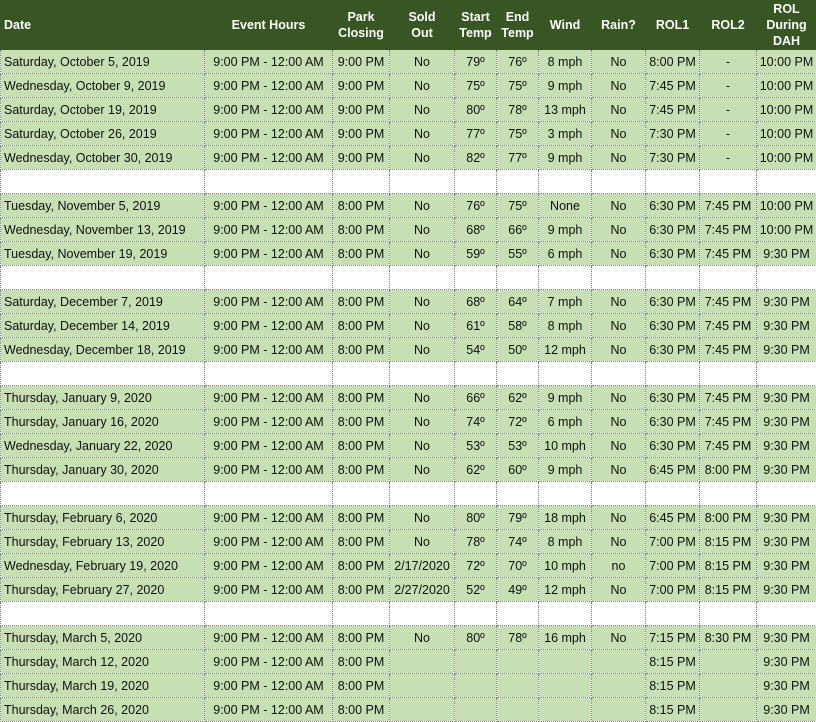 This screenshot has height=722, width=816. Describe the element at coordinates (518, 542) in the screenshot. I see `end-temp-cell: 74º` at that location.